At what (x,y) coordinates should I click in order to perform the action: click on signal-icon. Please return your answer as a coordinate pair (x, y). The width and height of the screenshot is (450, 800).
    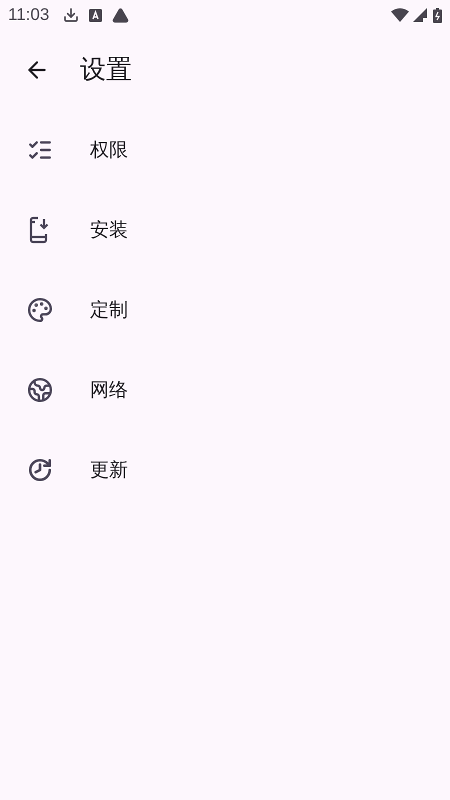
    Looking at the image, I should click on (420, 15).